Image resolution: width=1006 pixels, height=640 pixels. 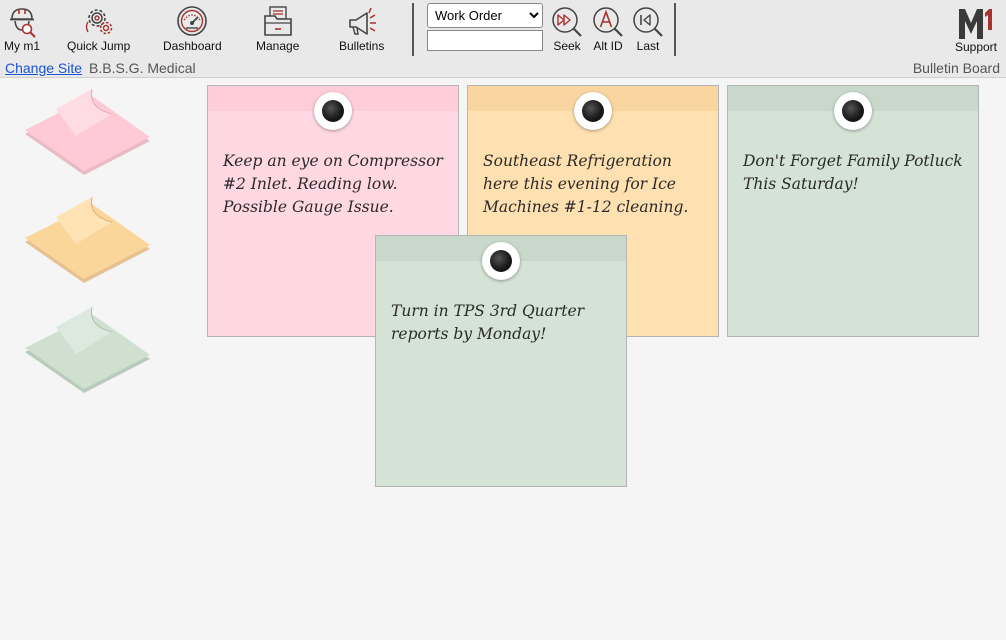 I want to click on last-button: Last, so click(x=648, y=29).